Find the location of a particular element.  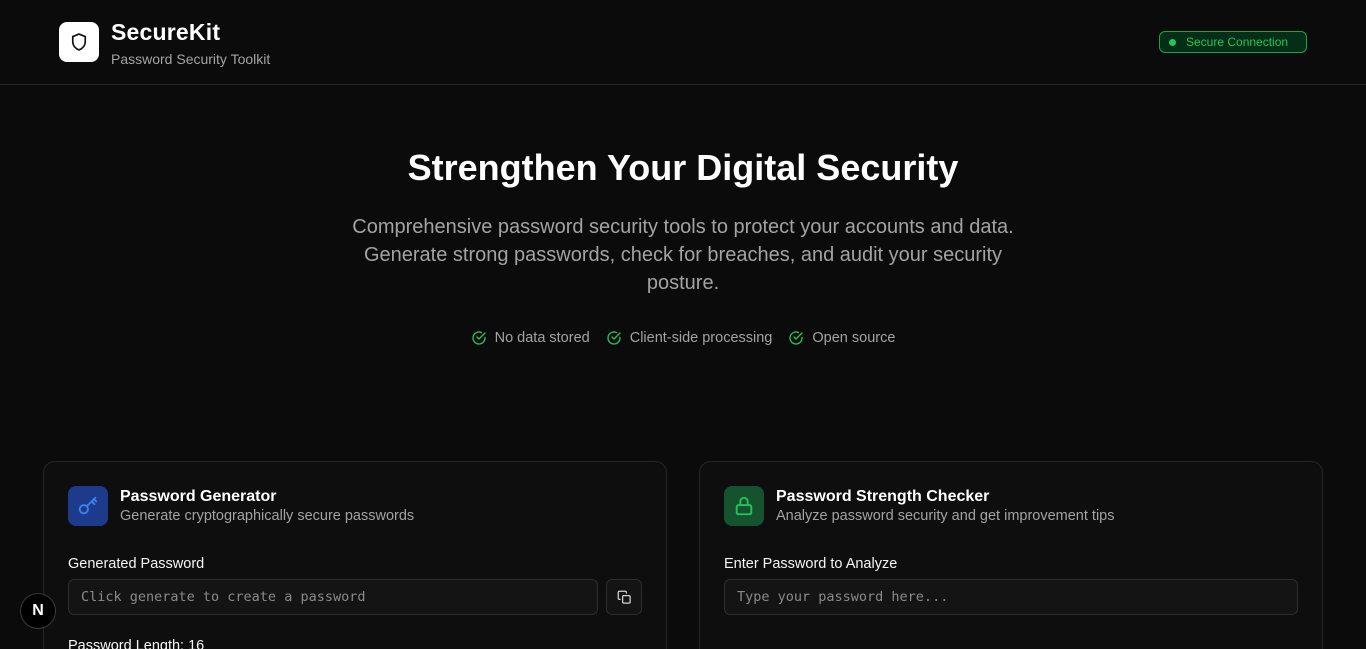

nextjs-dev-badge-button: N is located at coordinates (38, 611).